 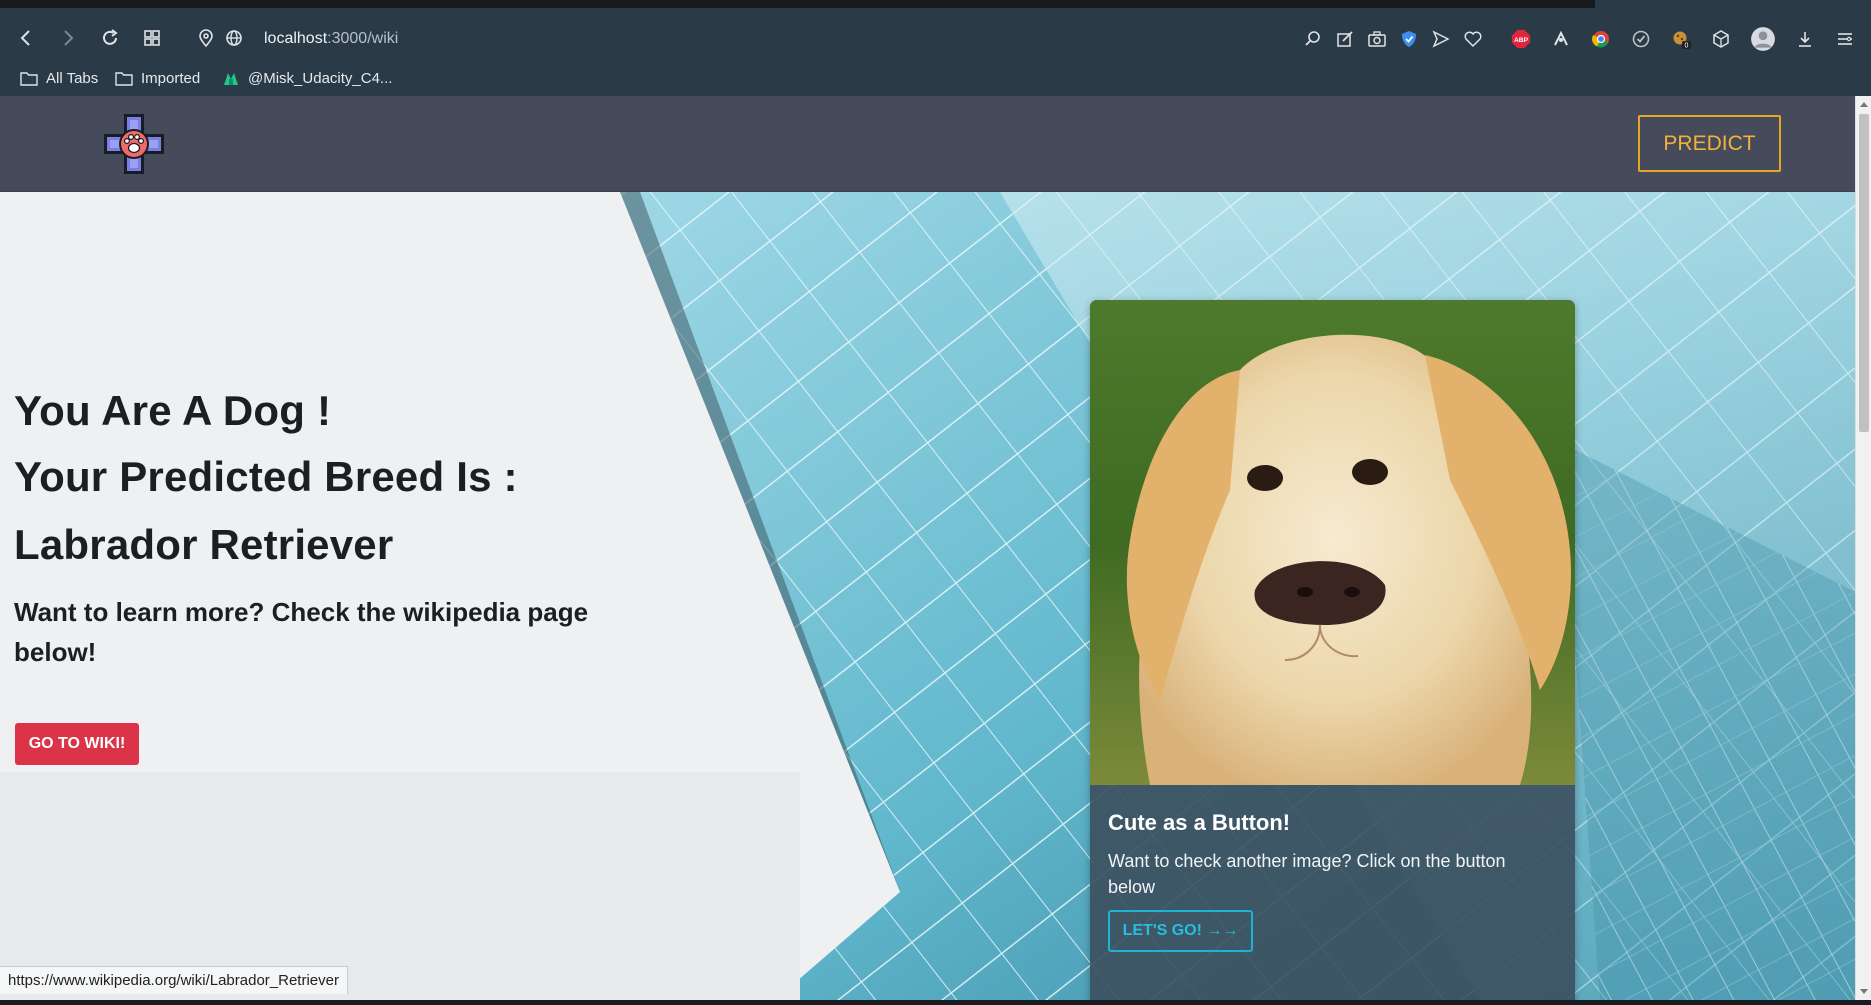 What do you see at coordinates (171, 78) in the screenshot?
I see `bookmark-label: Imported` at bounding box center [171, 78].